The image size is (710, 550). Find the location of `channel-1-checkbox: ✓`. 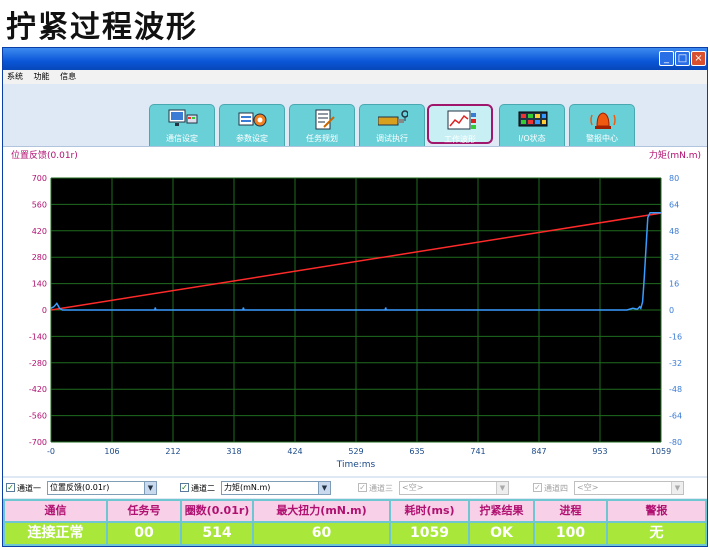

channel-1-checkbox: ✓ is located at coordinates (10, 487).